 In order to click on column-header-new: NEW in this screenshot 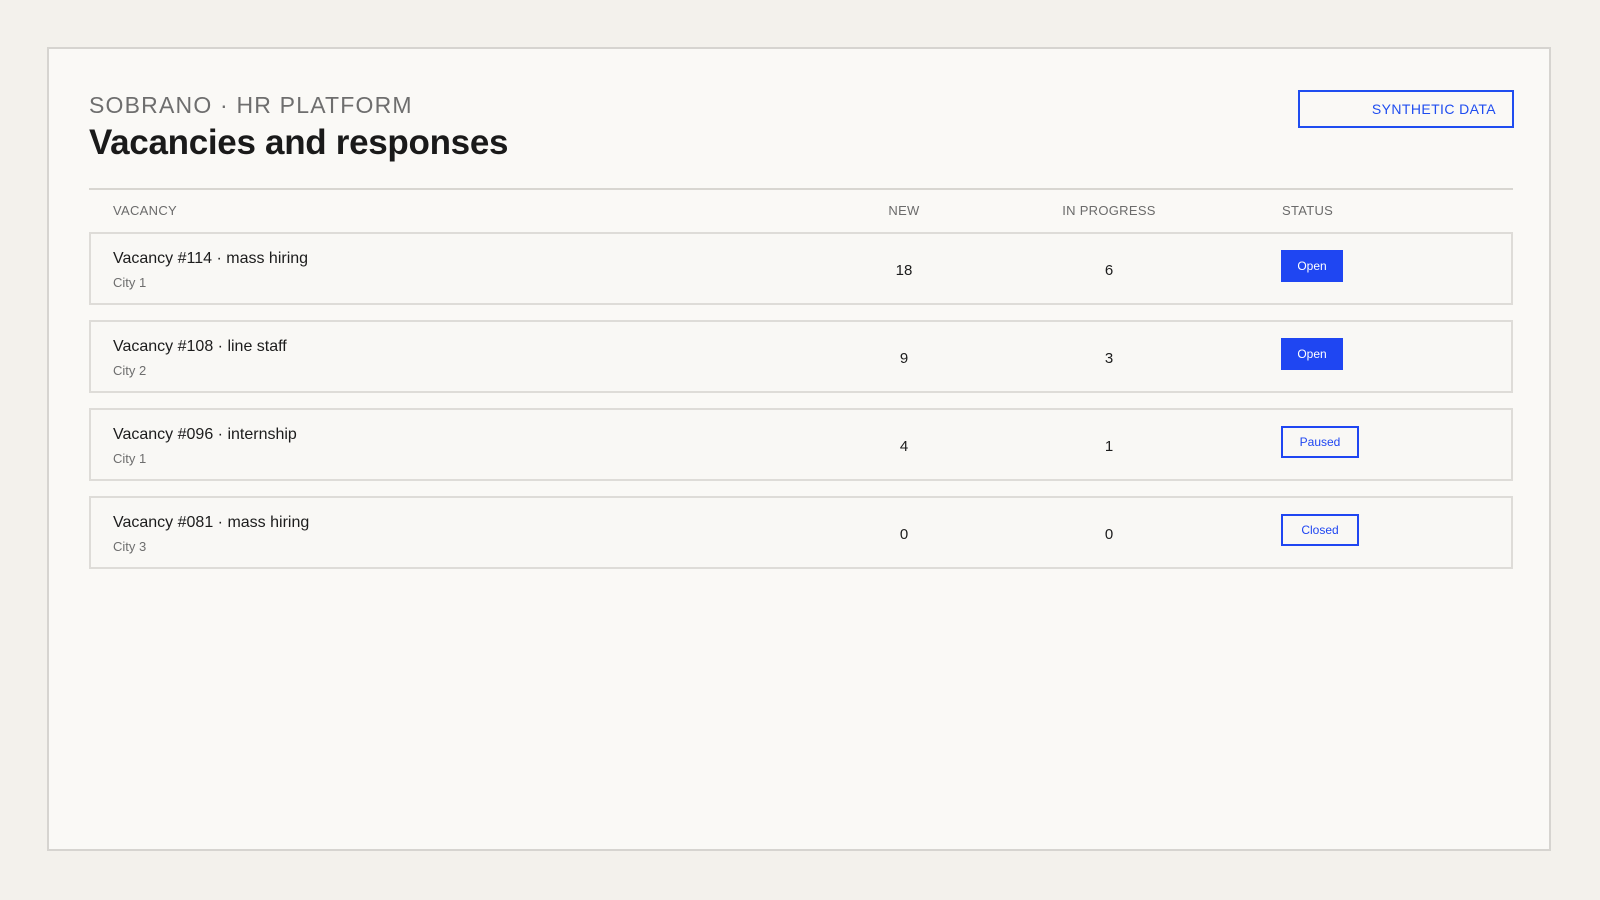, I will do `click(904, 210)`.